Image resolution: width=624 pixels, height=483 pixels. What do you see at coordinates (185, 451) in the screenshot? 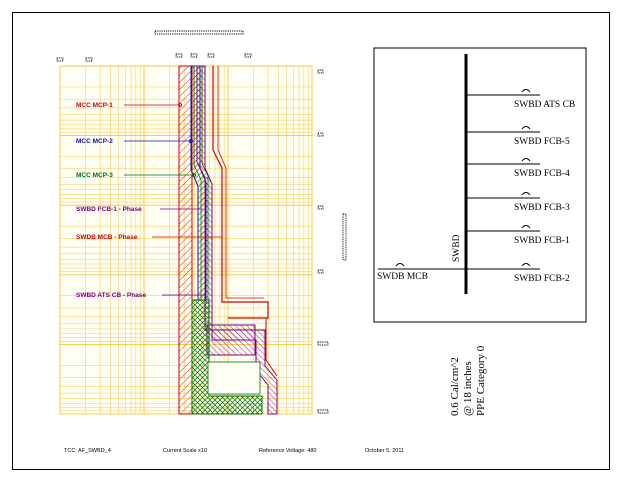
I see `footer-scale: Current Scale x10` at bounding box center [185, 451].